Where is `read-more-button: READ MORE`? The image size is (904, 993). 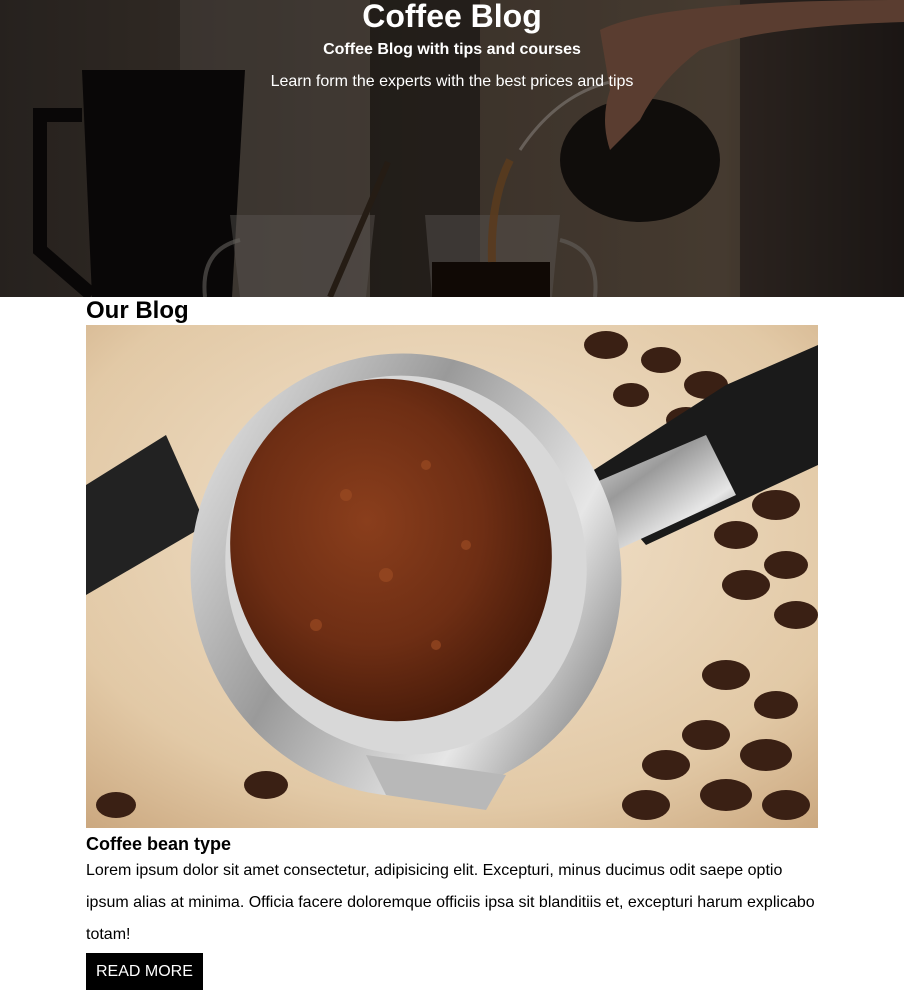
read-more-button: READ MORE is located at coordinates (144, 971).